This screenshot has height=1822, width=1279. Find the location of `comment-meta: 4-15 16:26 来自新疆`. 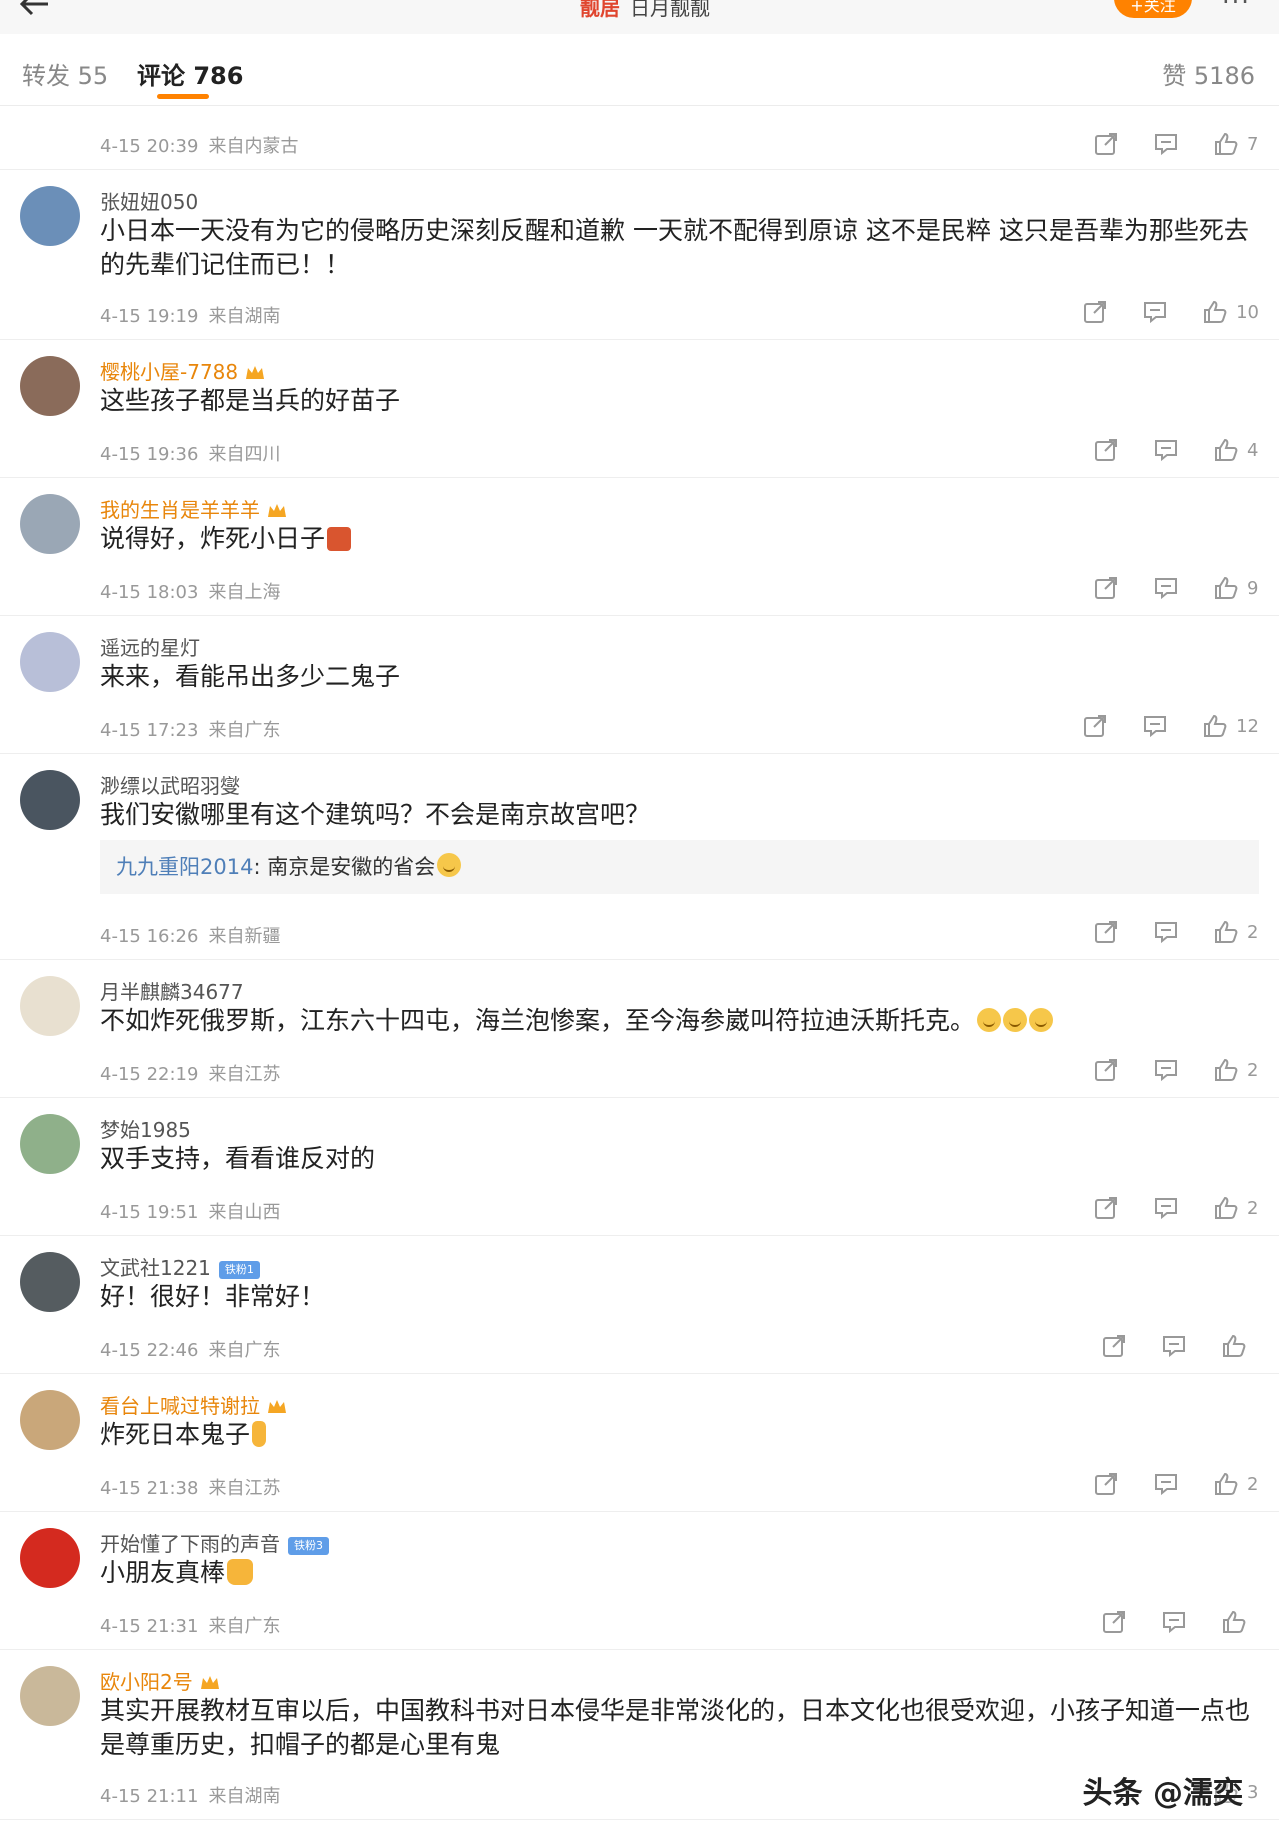

comment-meta: 4-15 16:26 来自新疆 is located at coordinates (190, 935).